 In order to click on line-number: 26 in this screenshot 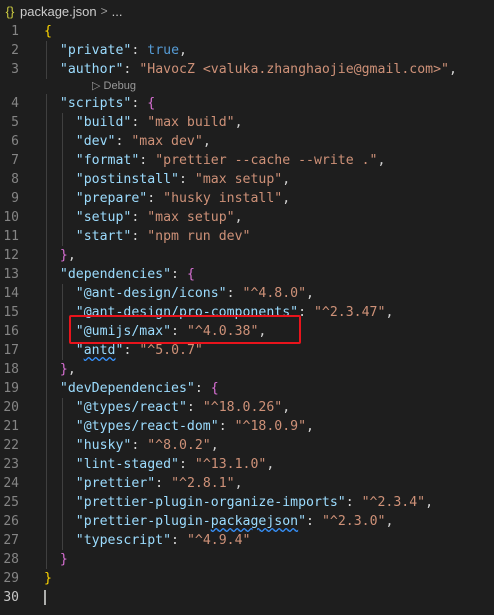, I will do `click(11, 521)`.